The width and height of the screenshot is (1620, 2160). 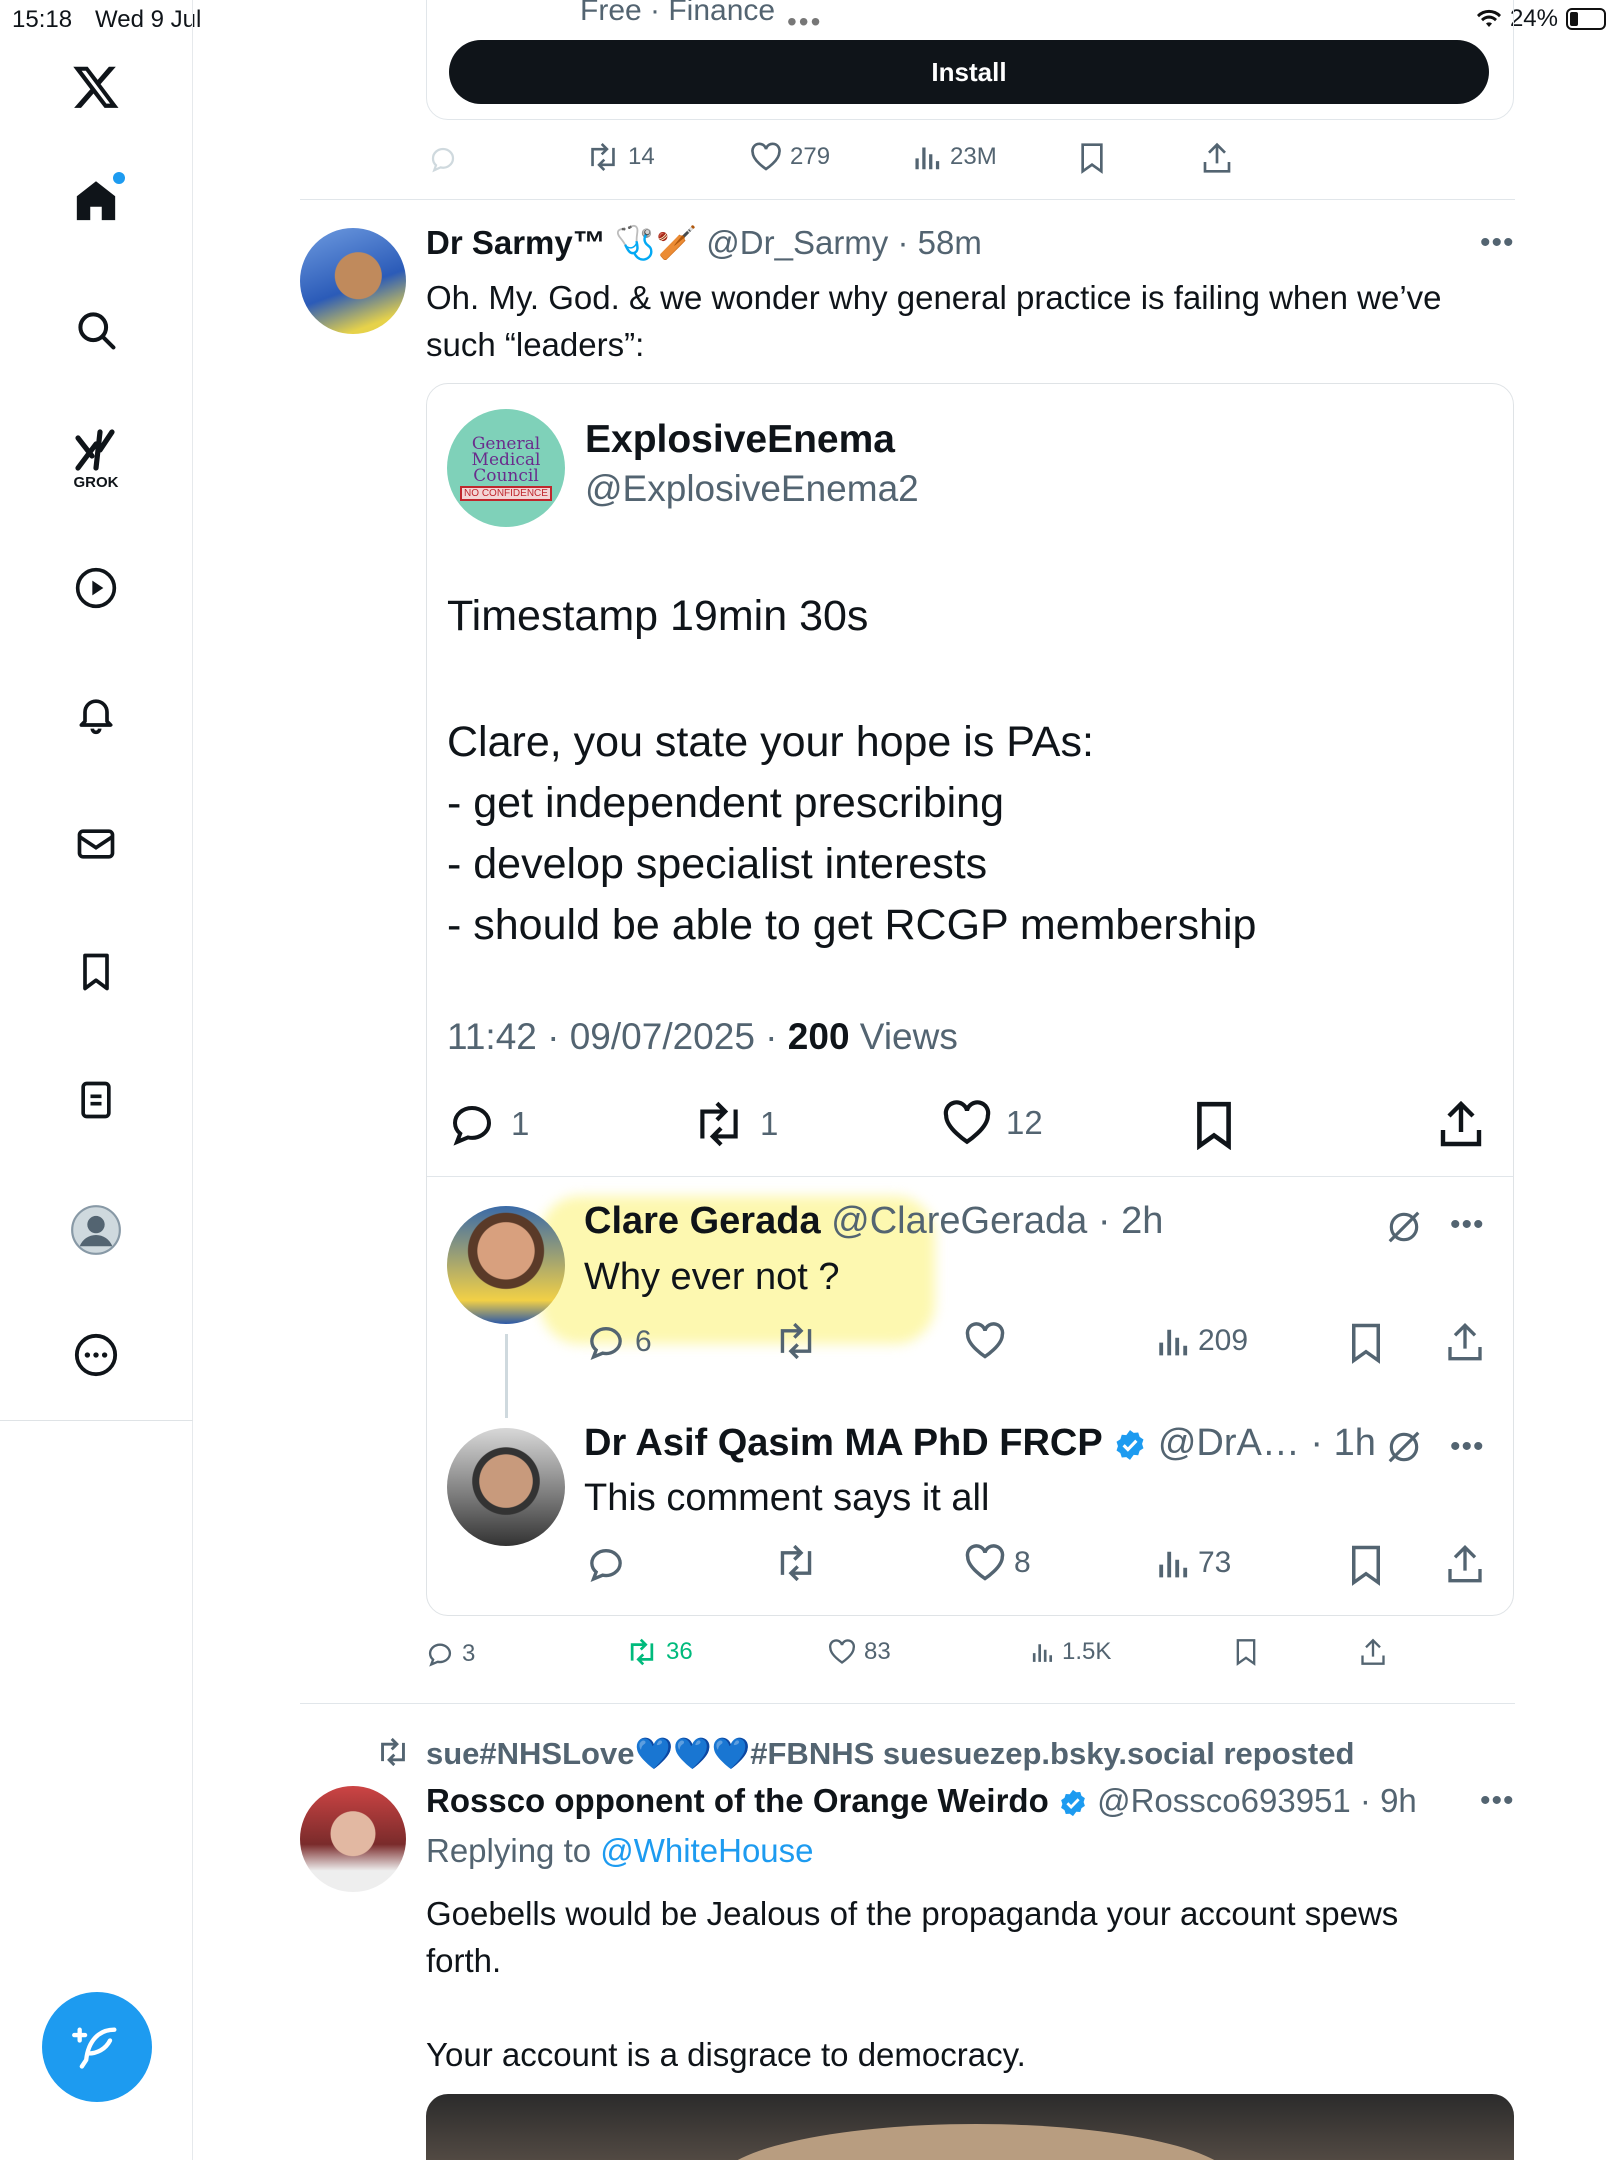 I want to click on clare-gerada-avatar, so click(x=506, y=1265).